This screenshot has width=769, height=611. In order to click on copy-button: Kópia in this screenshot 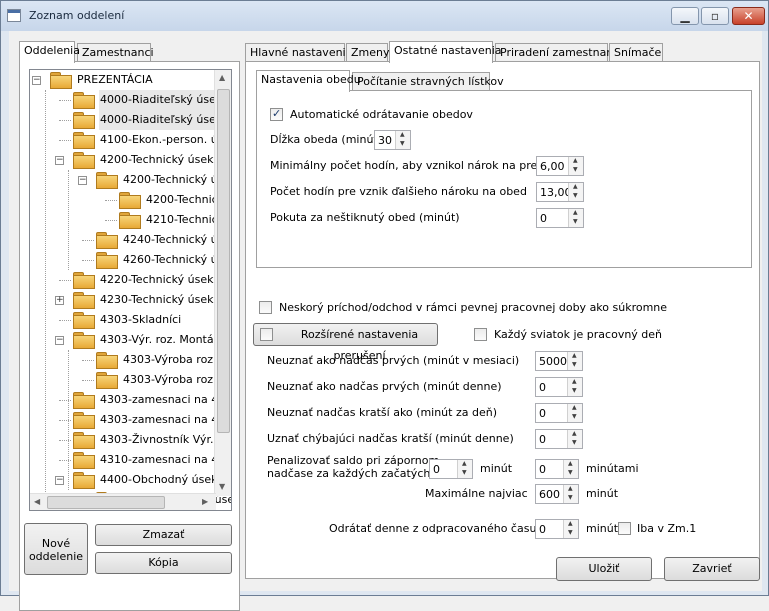, I will do `click(163, 563)`.